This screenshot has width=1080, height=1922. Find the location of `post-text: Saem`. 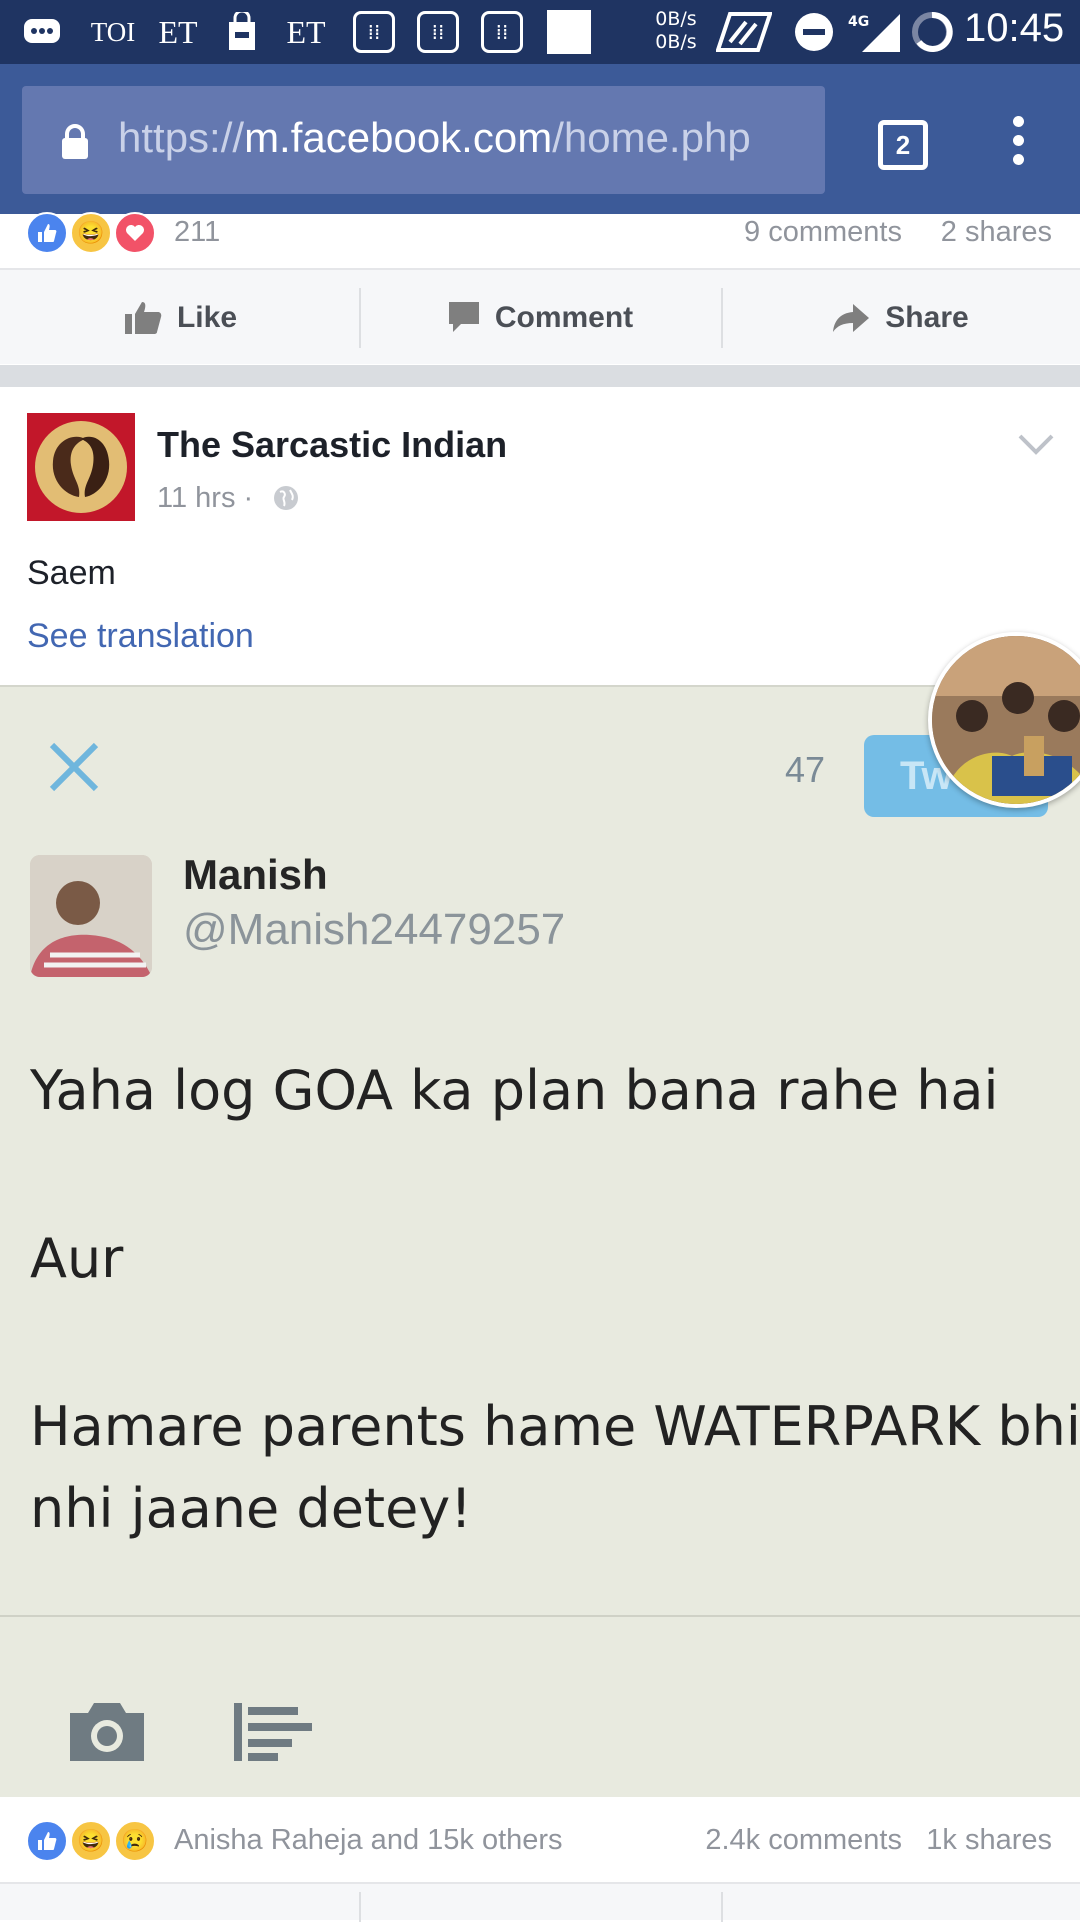

post-text: Saem is located at coordinates (71, 573).